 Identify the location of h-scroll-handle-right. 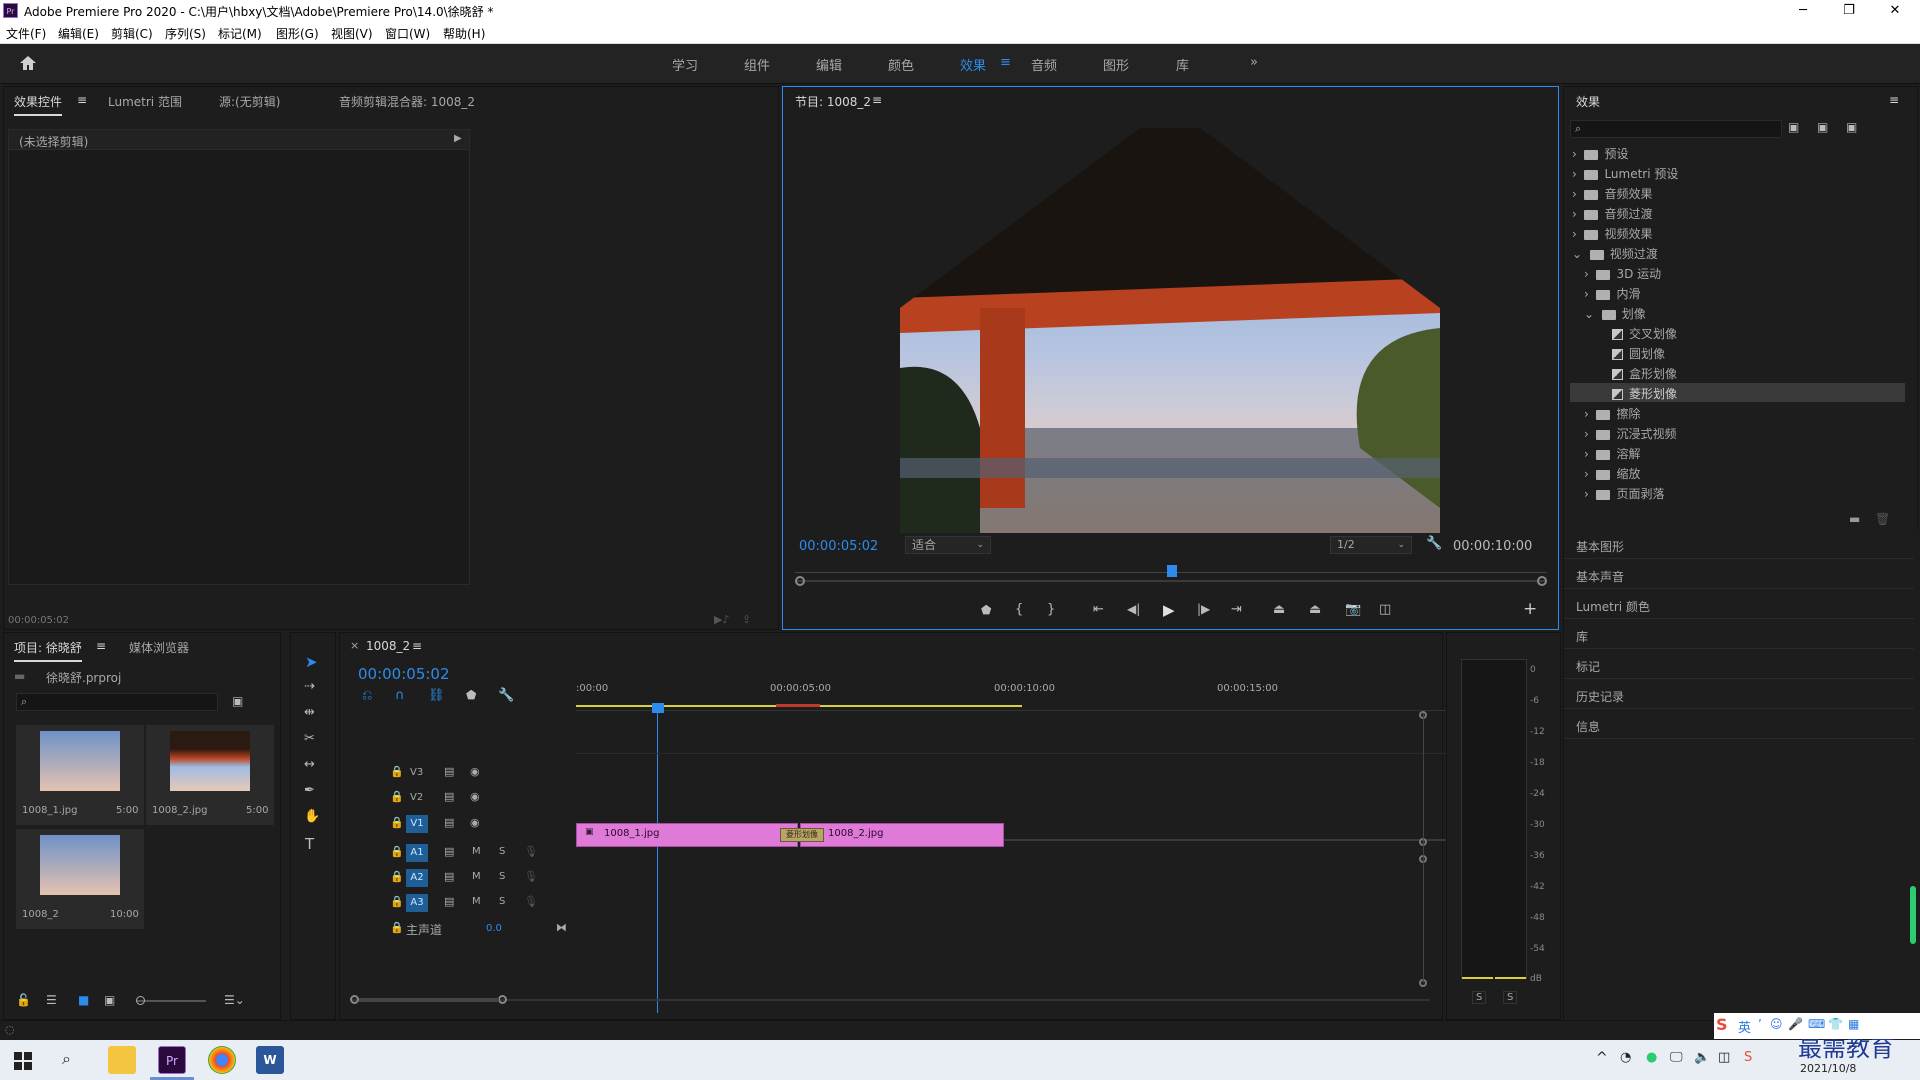
(502, 999).